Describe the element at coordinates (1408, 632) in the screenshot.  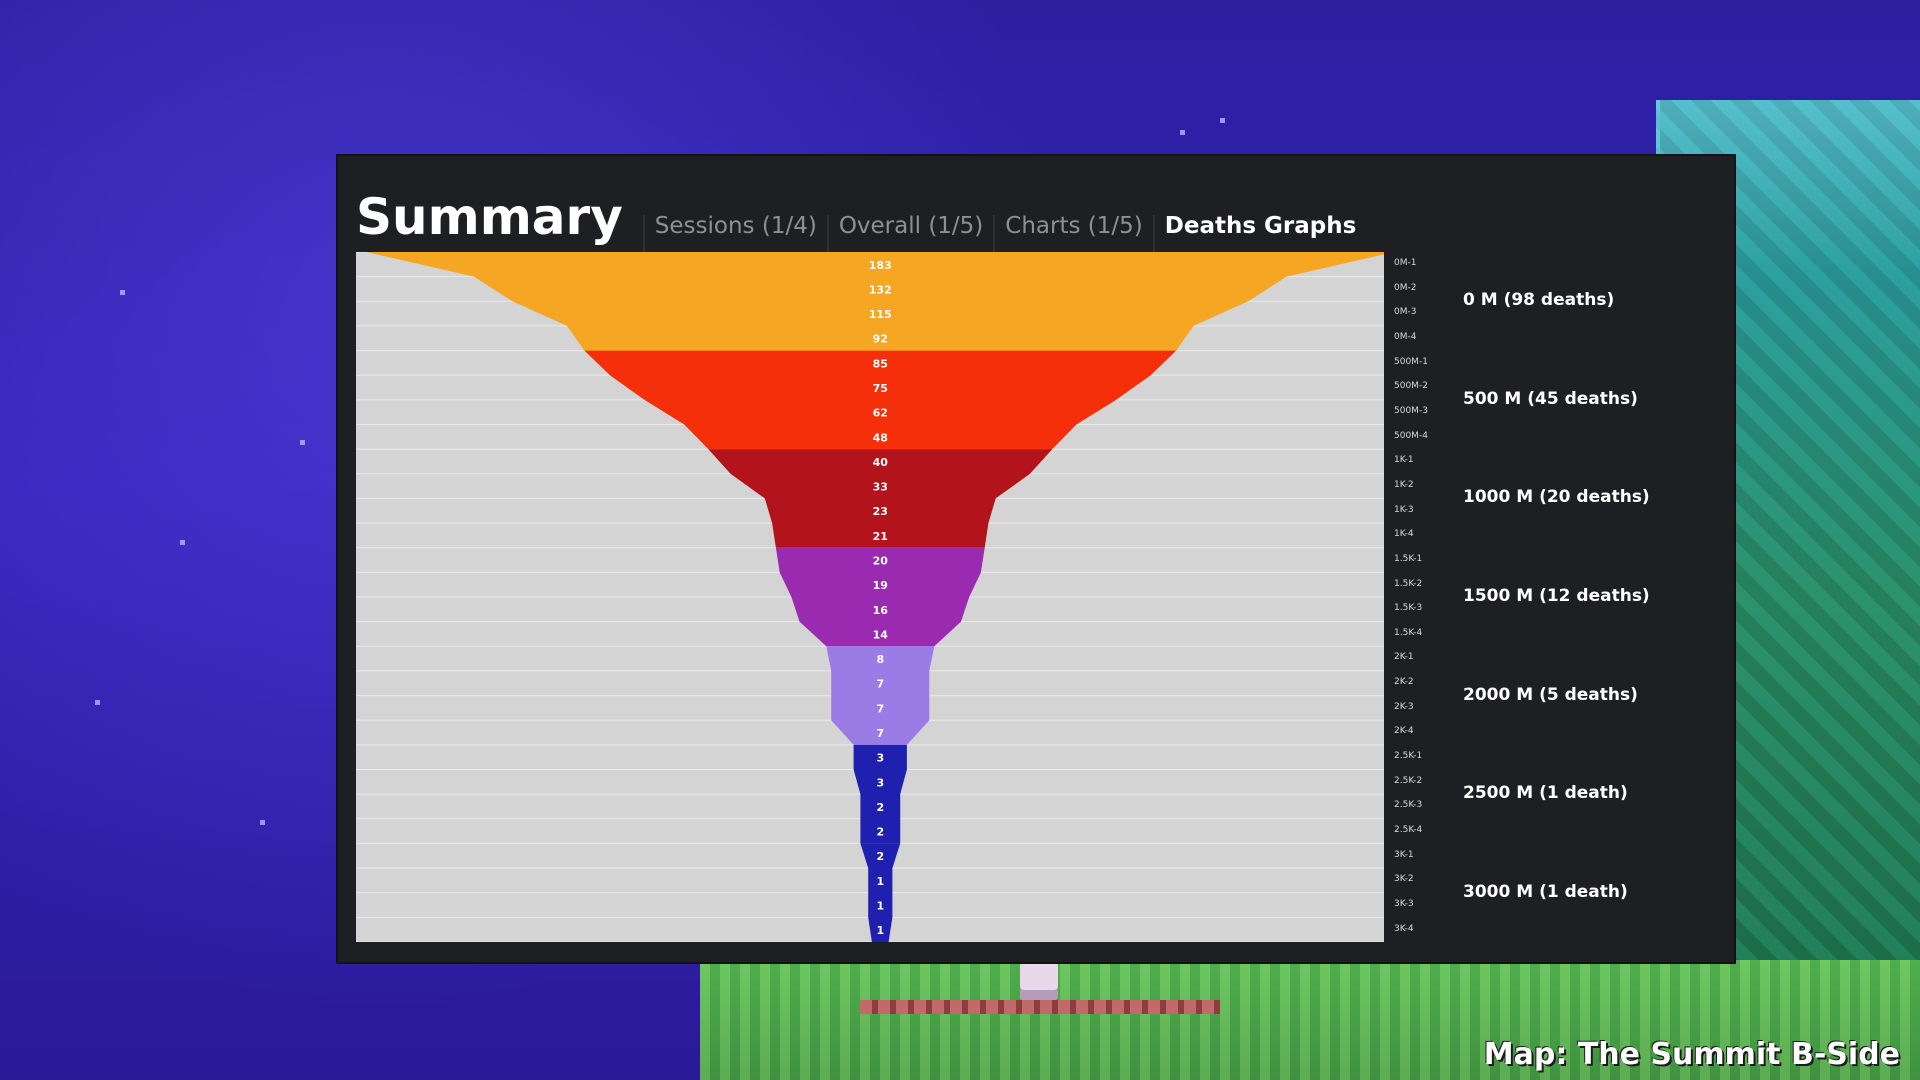
I see `tick-label: 1.5K-4` at that location.